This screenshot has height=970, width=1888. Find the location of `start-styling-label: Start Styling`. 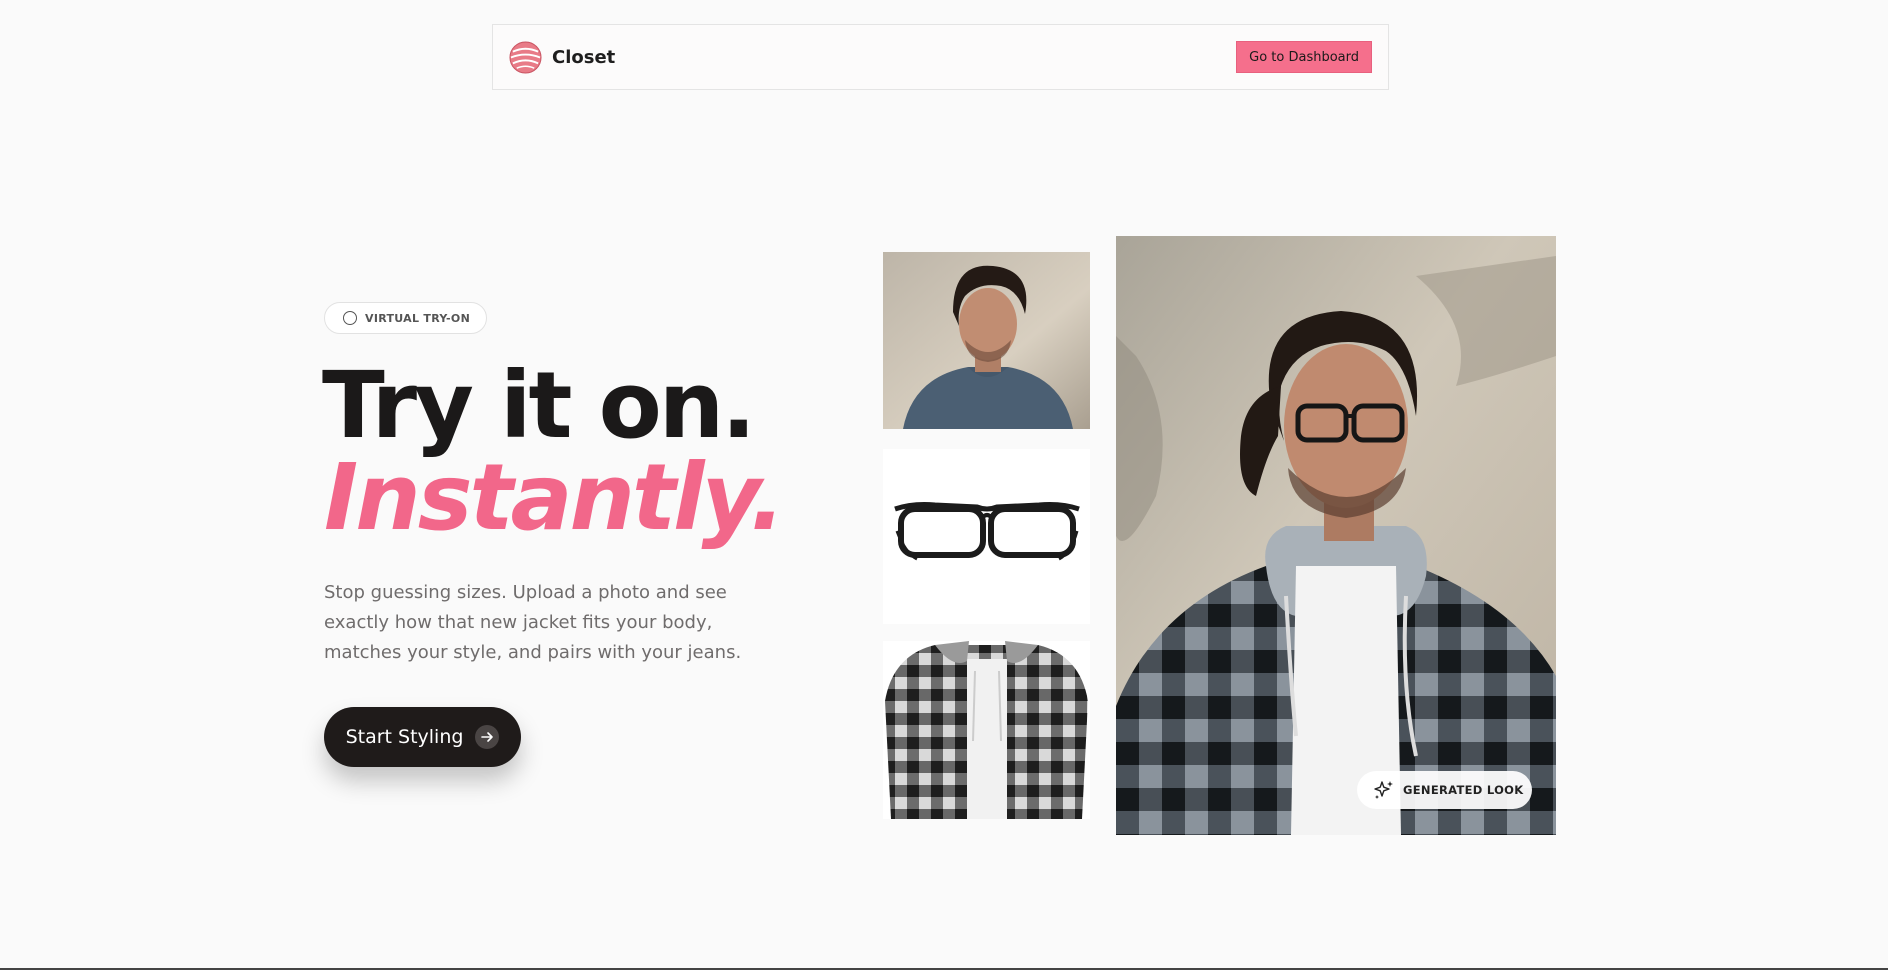

start-styling-label: Start Styling is located at coordinates (404, 737).